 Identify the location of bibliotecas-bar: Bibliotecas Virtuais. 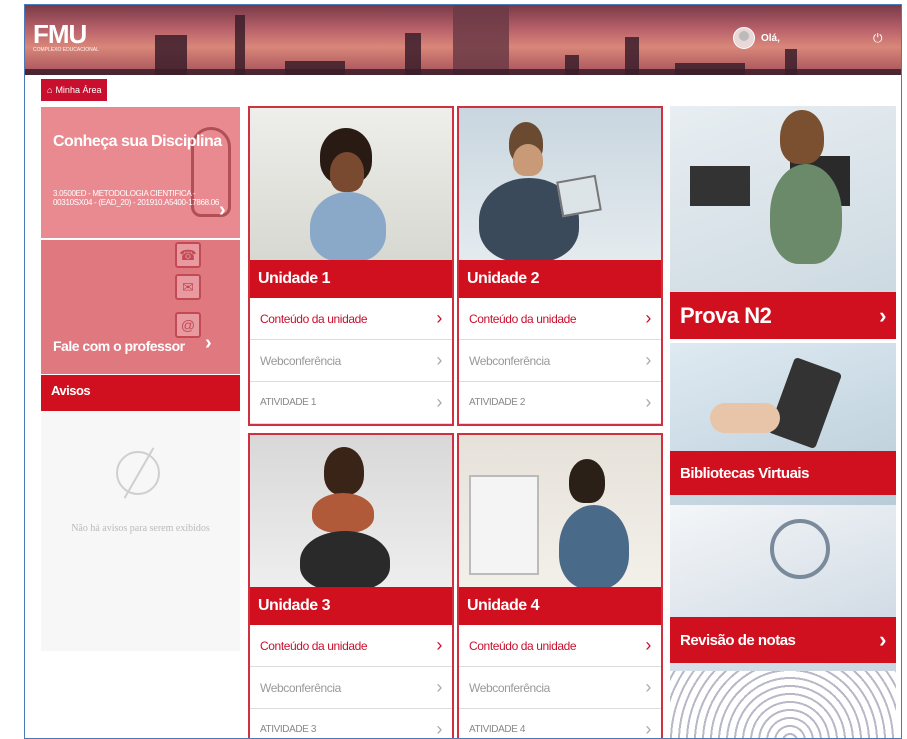
(783, 473).